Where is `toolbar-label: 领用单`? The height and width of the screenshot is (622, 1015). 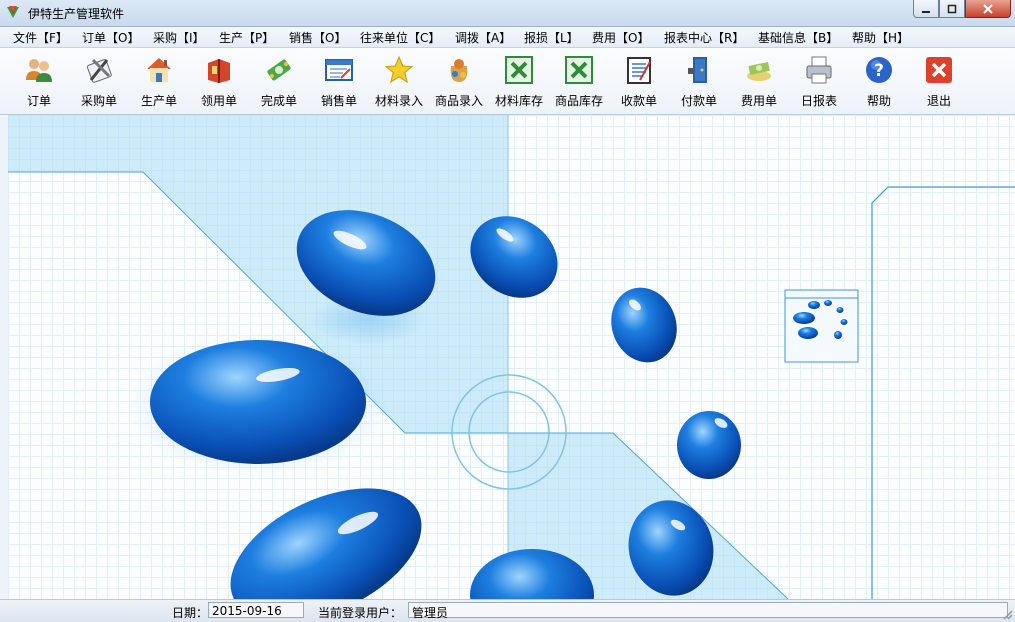
toolbar-label: 领用单 is located at coordinates (218, 101).